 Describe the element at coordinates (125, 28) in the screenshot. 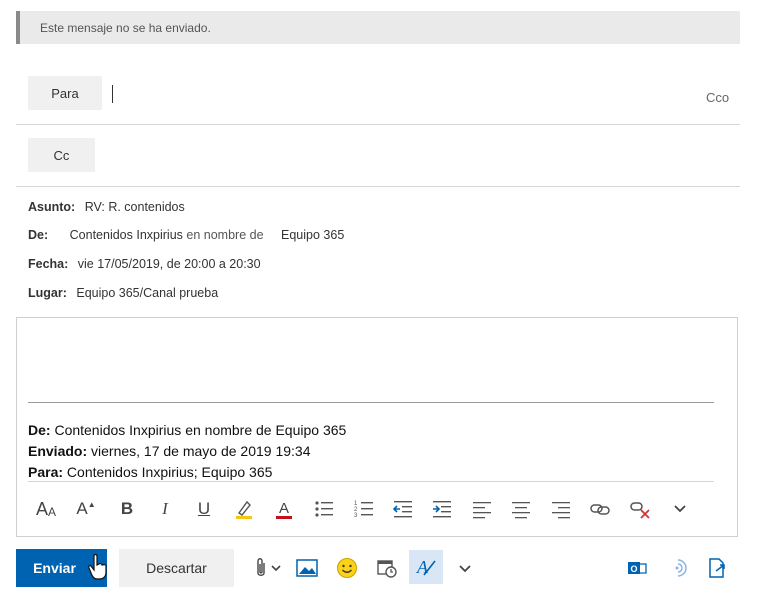

I see `unsent-banner-text: Este mensaje no se ha enviado.` at that location.